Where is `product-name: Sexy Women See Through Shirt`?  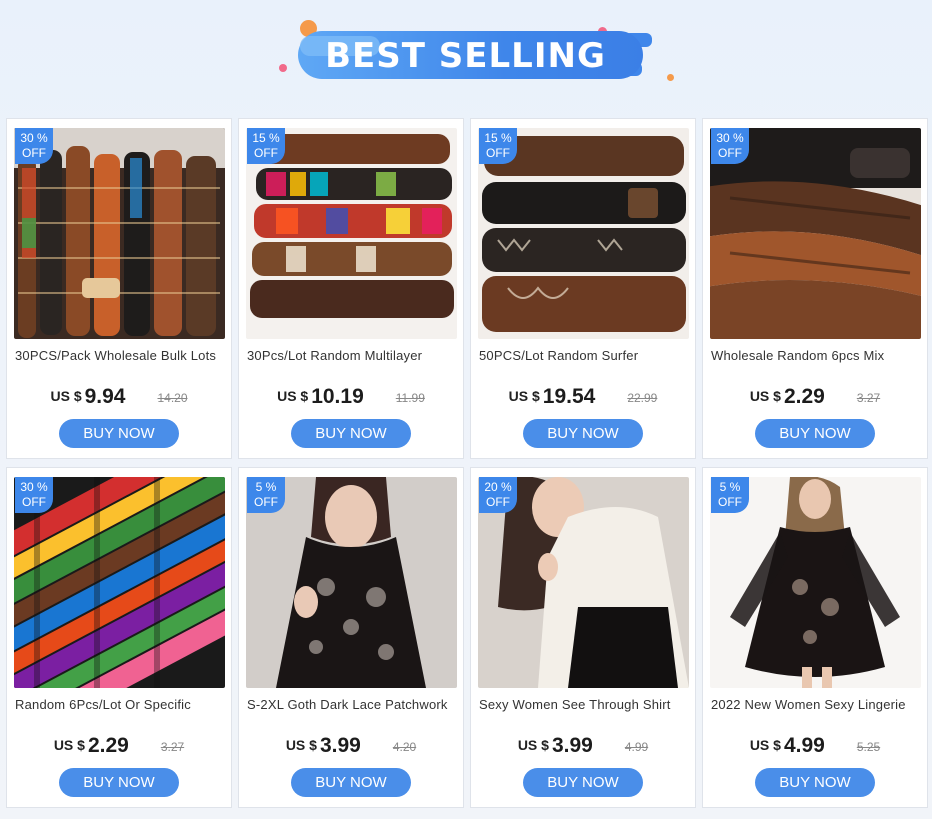 product-name: Sexy Women See Through Shirt is located at coordinates (585, 704).